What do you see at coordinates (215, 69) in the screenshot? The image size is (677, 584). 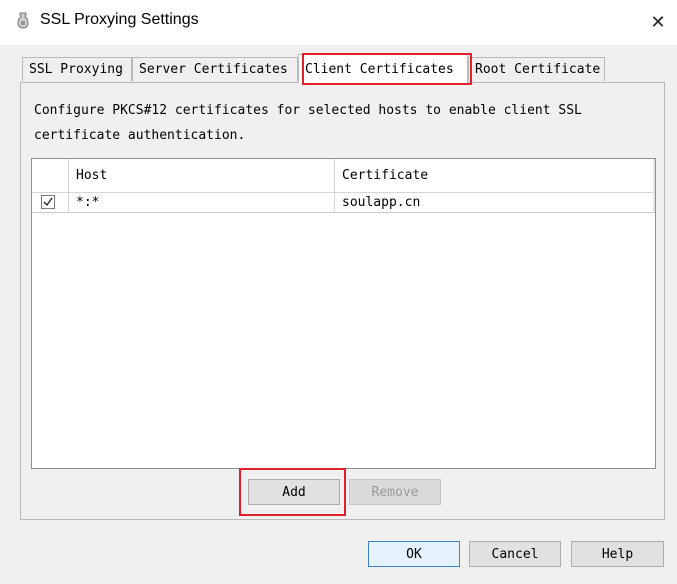 I see `tab-server-certificates: Server Certificates` at bounding box center [215, 69].